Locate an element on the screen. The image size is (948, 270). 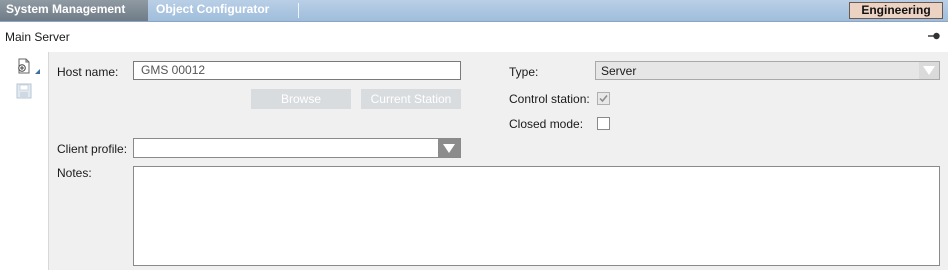
checkmark-icon is located at coordinates (603, 99).